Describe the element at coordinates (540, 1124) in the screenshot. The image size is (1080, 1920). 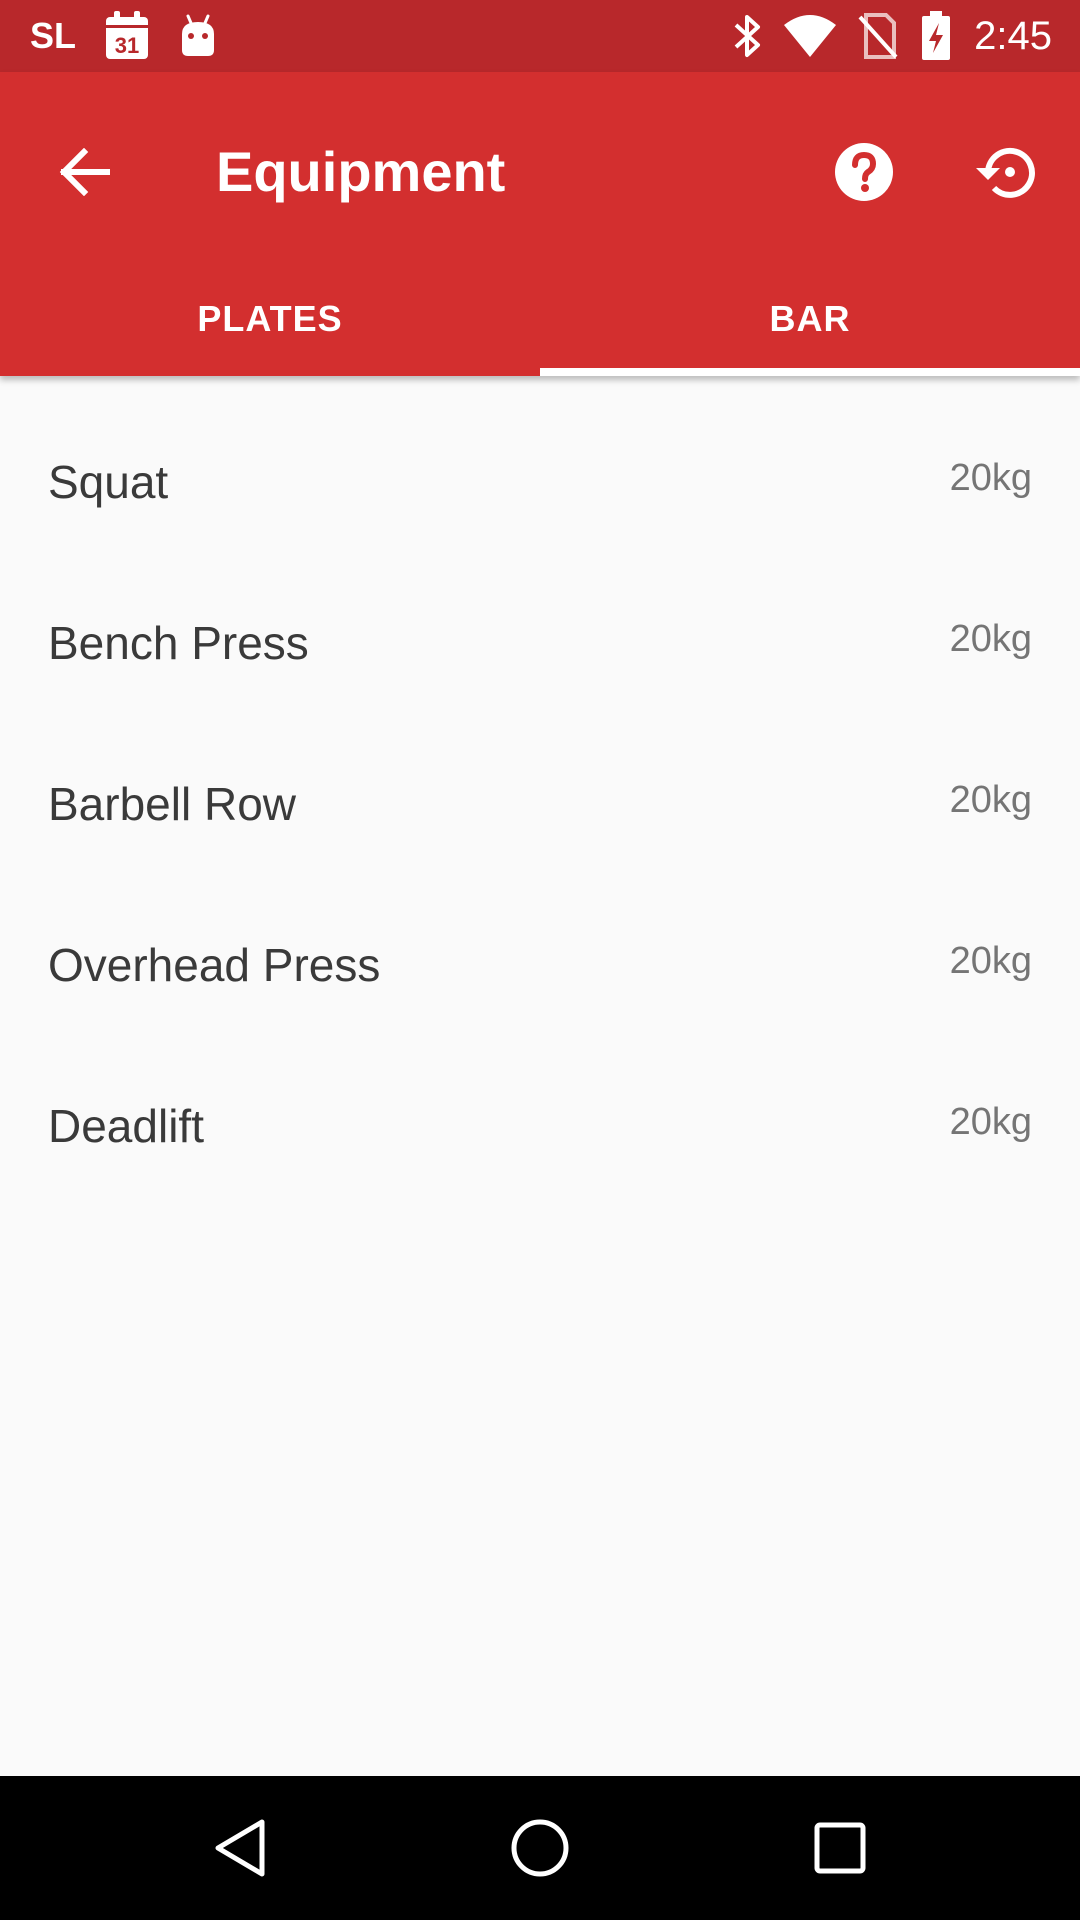
I see `list-item: Deadlift 20kg` at that location.